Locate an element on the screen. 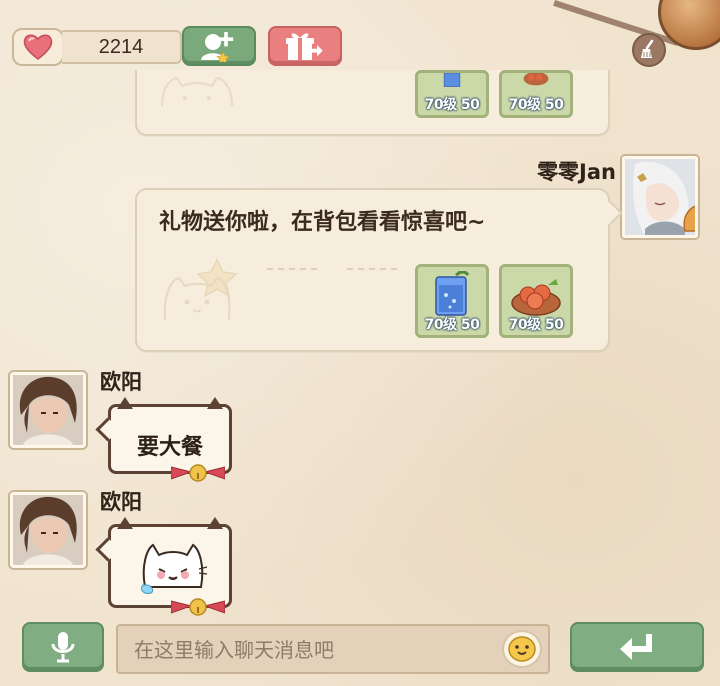 This screenshot has height=686, width=720. send-button is located at coordinates (637, 647).